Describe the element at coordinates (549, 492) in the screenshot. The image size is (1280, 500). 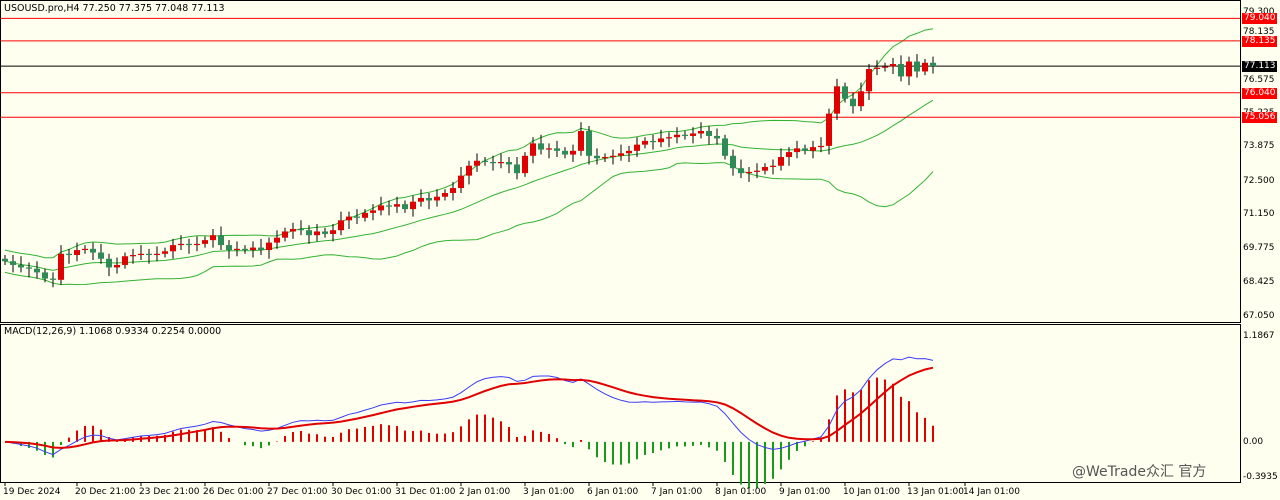
I see `time-tick-label: 3 Jan 01:00` at that location.